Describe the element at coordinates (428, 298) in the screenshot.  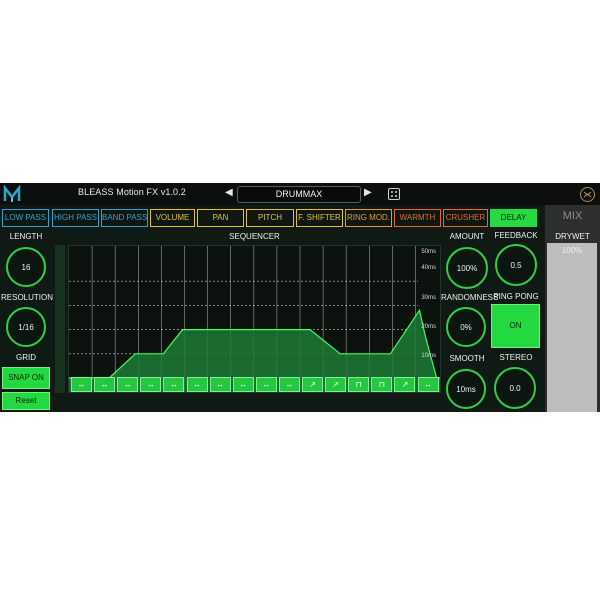
I see `scale-label-30ms: 30ms` at that location.